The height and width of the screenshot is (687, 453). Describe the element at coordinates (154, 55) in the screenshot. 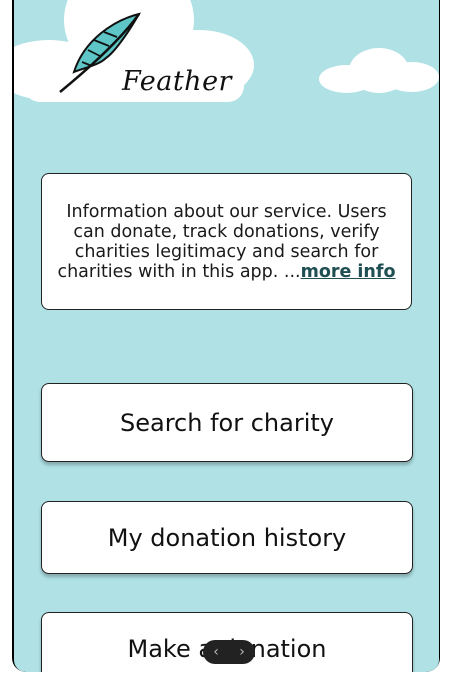

I see `app-logo: Feather` at that location.